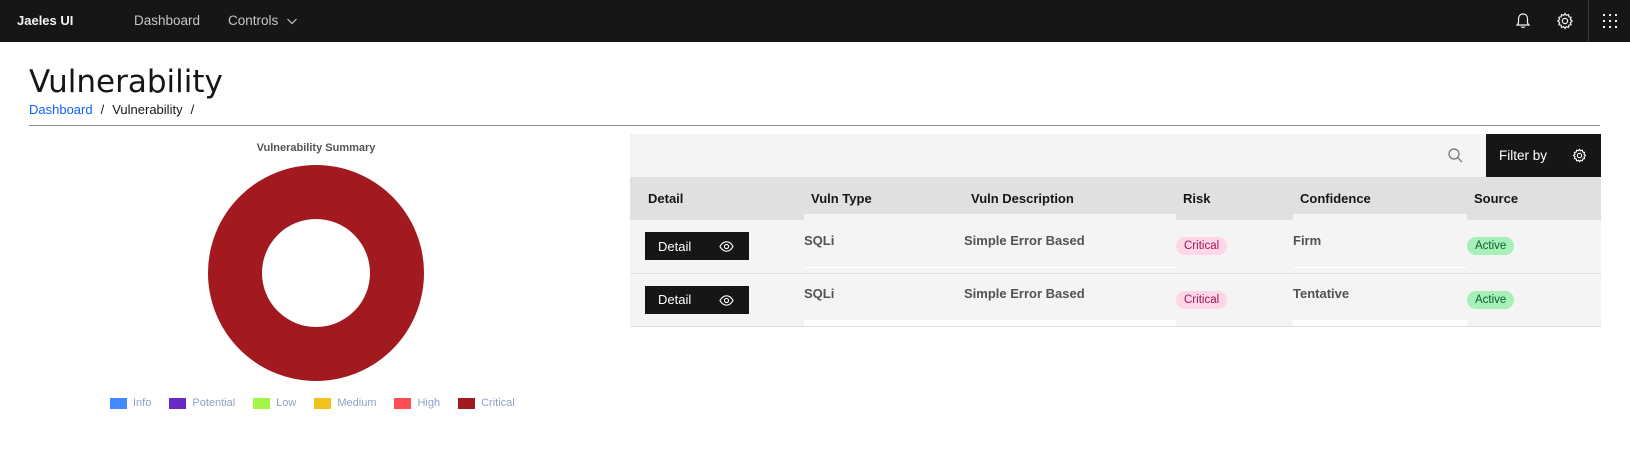 Image resolution: width=1630 pixels, height=471 pixels. I want to click on legend-label: Medium, so click(357, 403).